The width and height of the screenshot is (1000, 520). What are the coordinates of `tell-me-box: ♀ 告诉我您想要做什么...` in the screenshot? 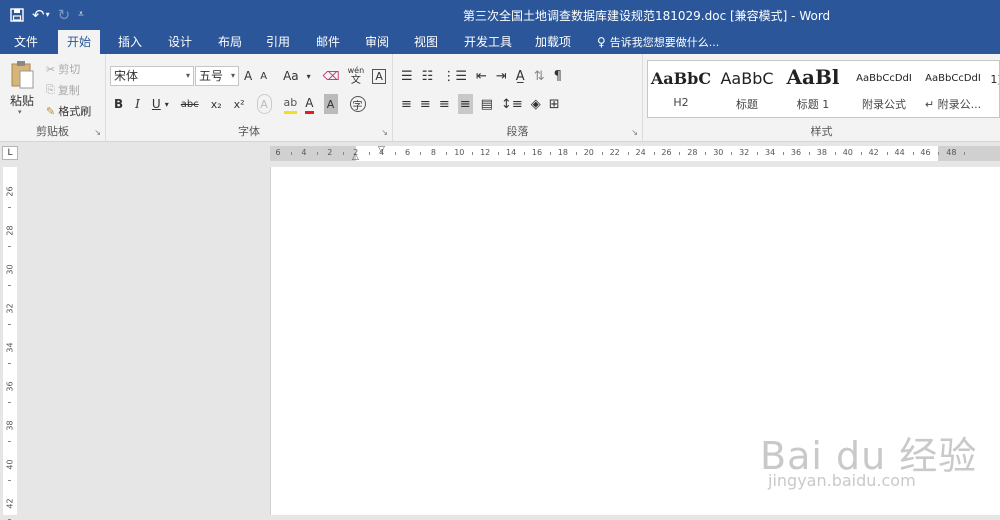 It's located at (658, 42).